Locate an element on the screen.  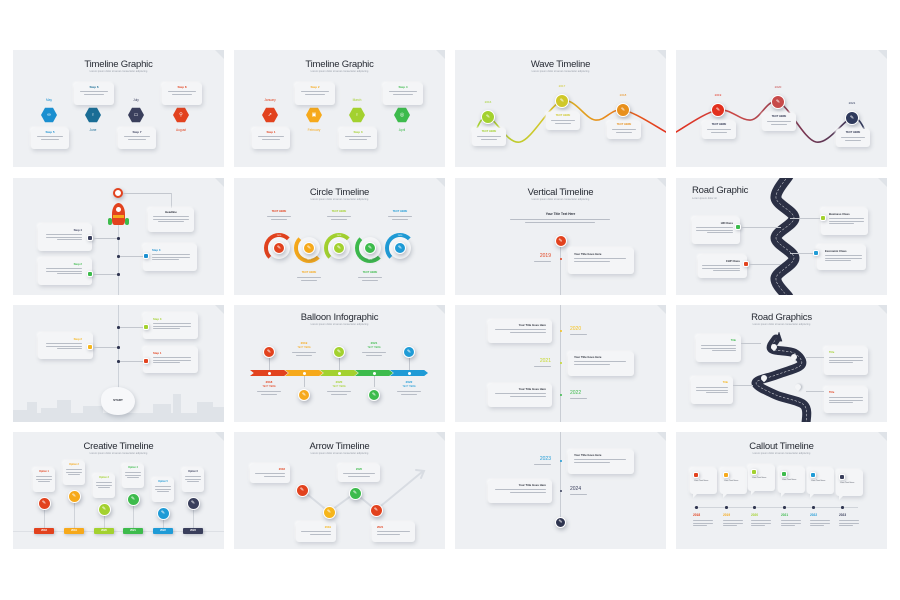
callout-pointer is located at coordinates (725, 495).